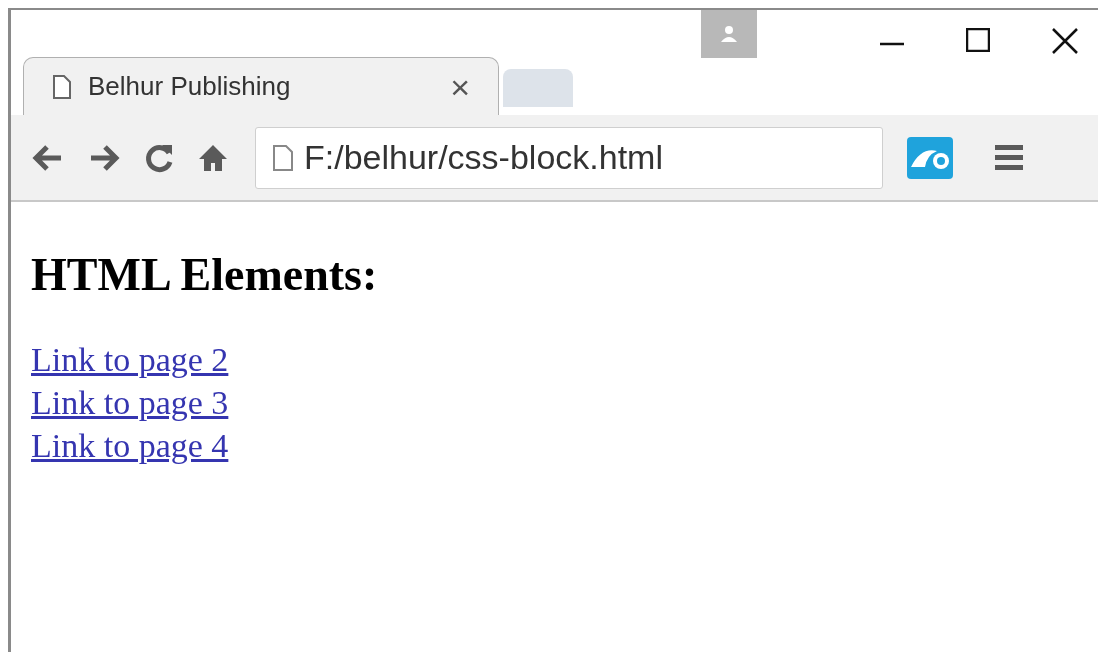 This screenshot has height=652, width=1098. What do you see at coordinates (204, 275) in the screenshot?
I see `page-heading: HTML Elements:` at bounding box center [204, 275].